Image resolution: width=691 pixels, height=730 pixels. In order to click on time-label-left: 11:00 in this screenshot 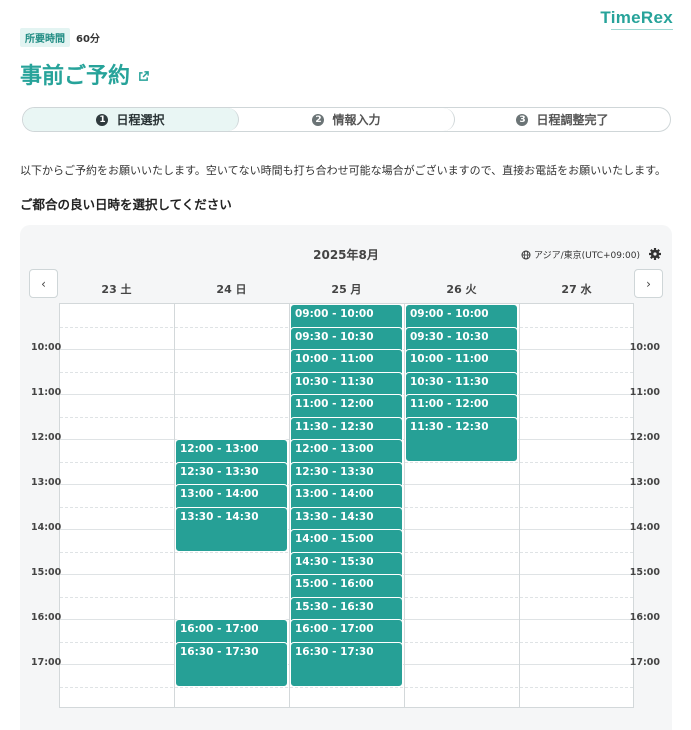, I will do `click(46, 392)`.